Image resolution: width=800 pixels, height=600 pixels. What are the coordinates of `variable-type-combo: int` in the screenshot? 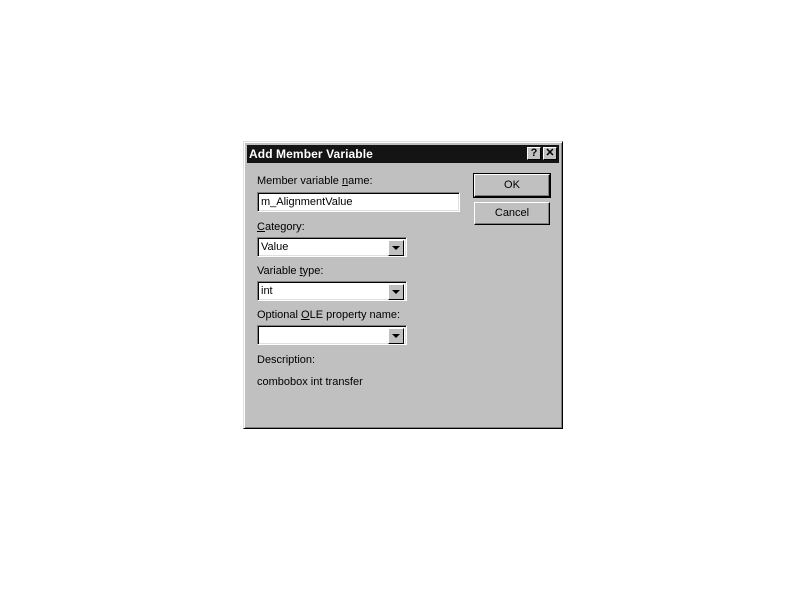 It's located at (332, 291).